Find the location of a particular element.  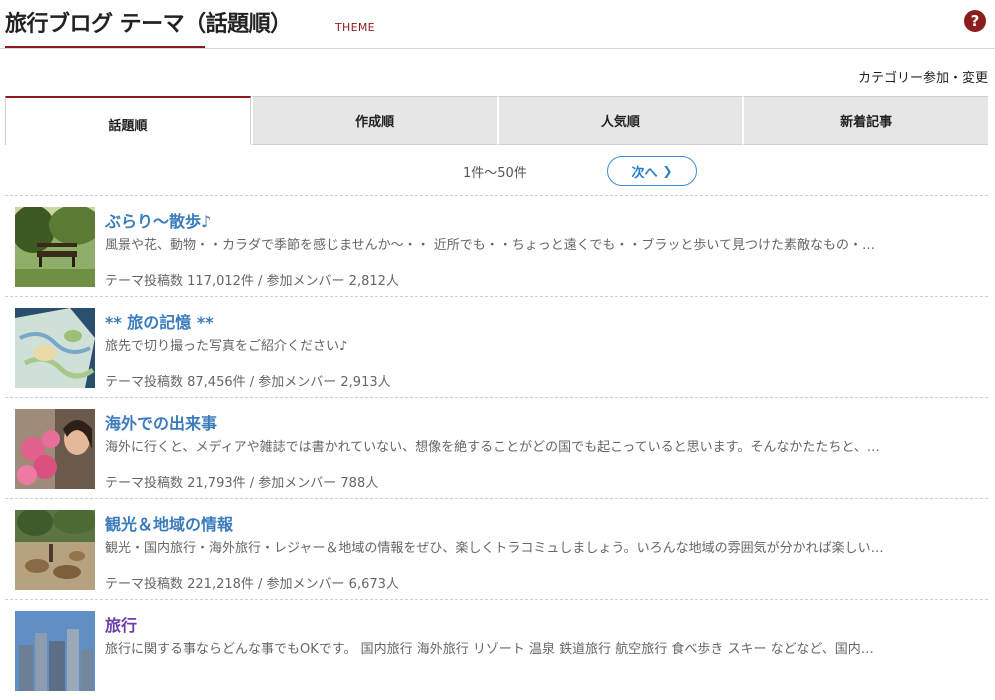

next-page-button: 次へ ❯ is located at coordinates (652, 171).